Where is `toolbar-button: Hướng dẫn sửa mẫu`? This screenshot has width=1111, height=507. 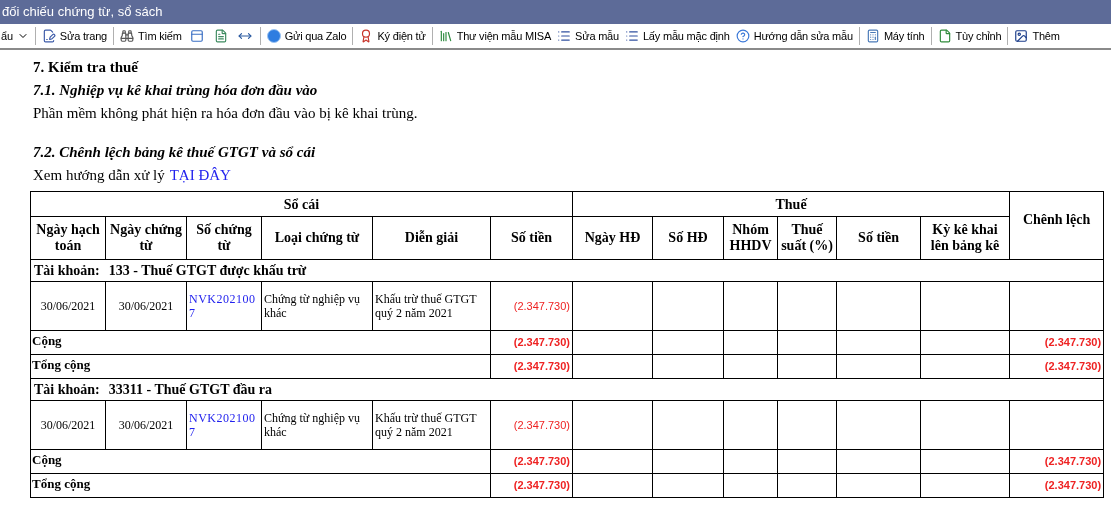 toolbar-button: Hướng dẫn sửa mẫu is located at coordinates (794, 36).